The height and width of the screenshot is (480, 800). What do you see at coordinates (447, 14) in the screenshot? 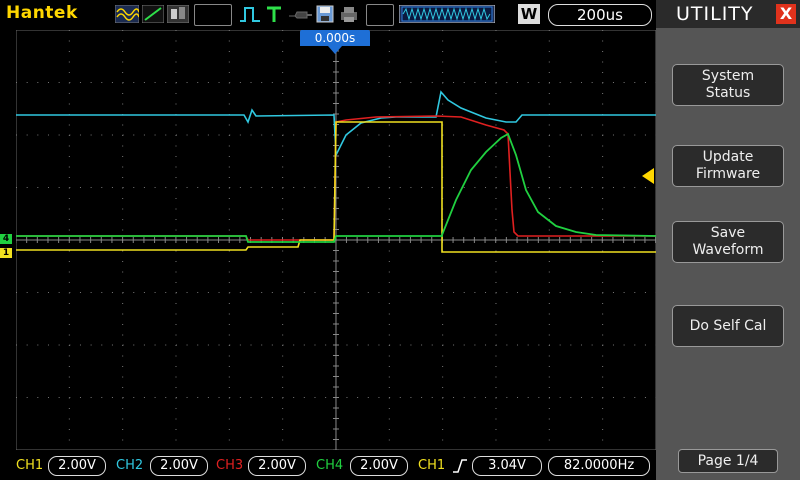
I see `waveform-position-icon` at bounding box center [447, 14].